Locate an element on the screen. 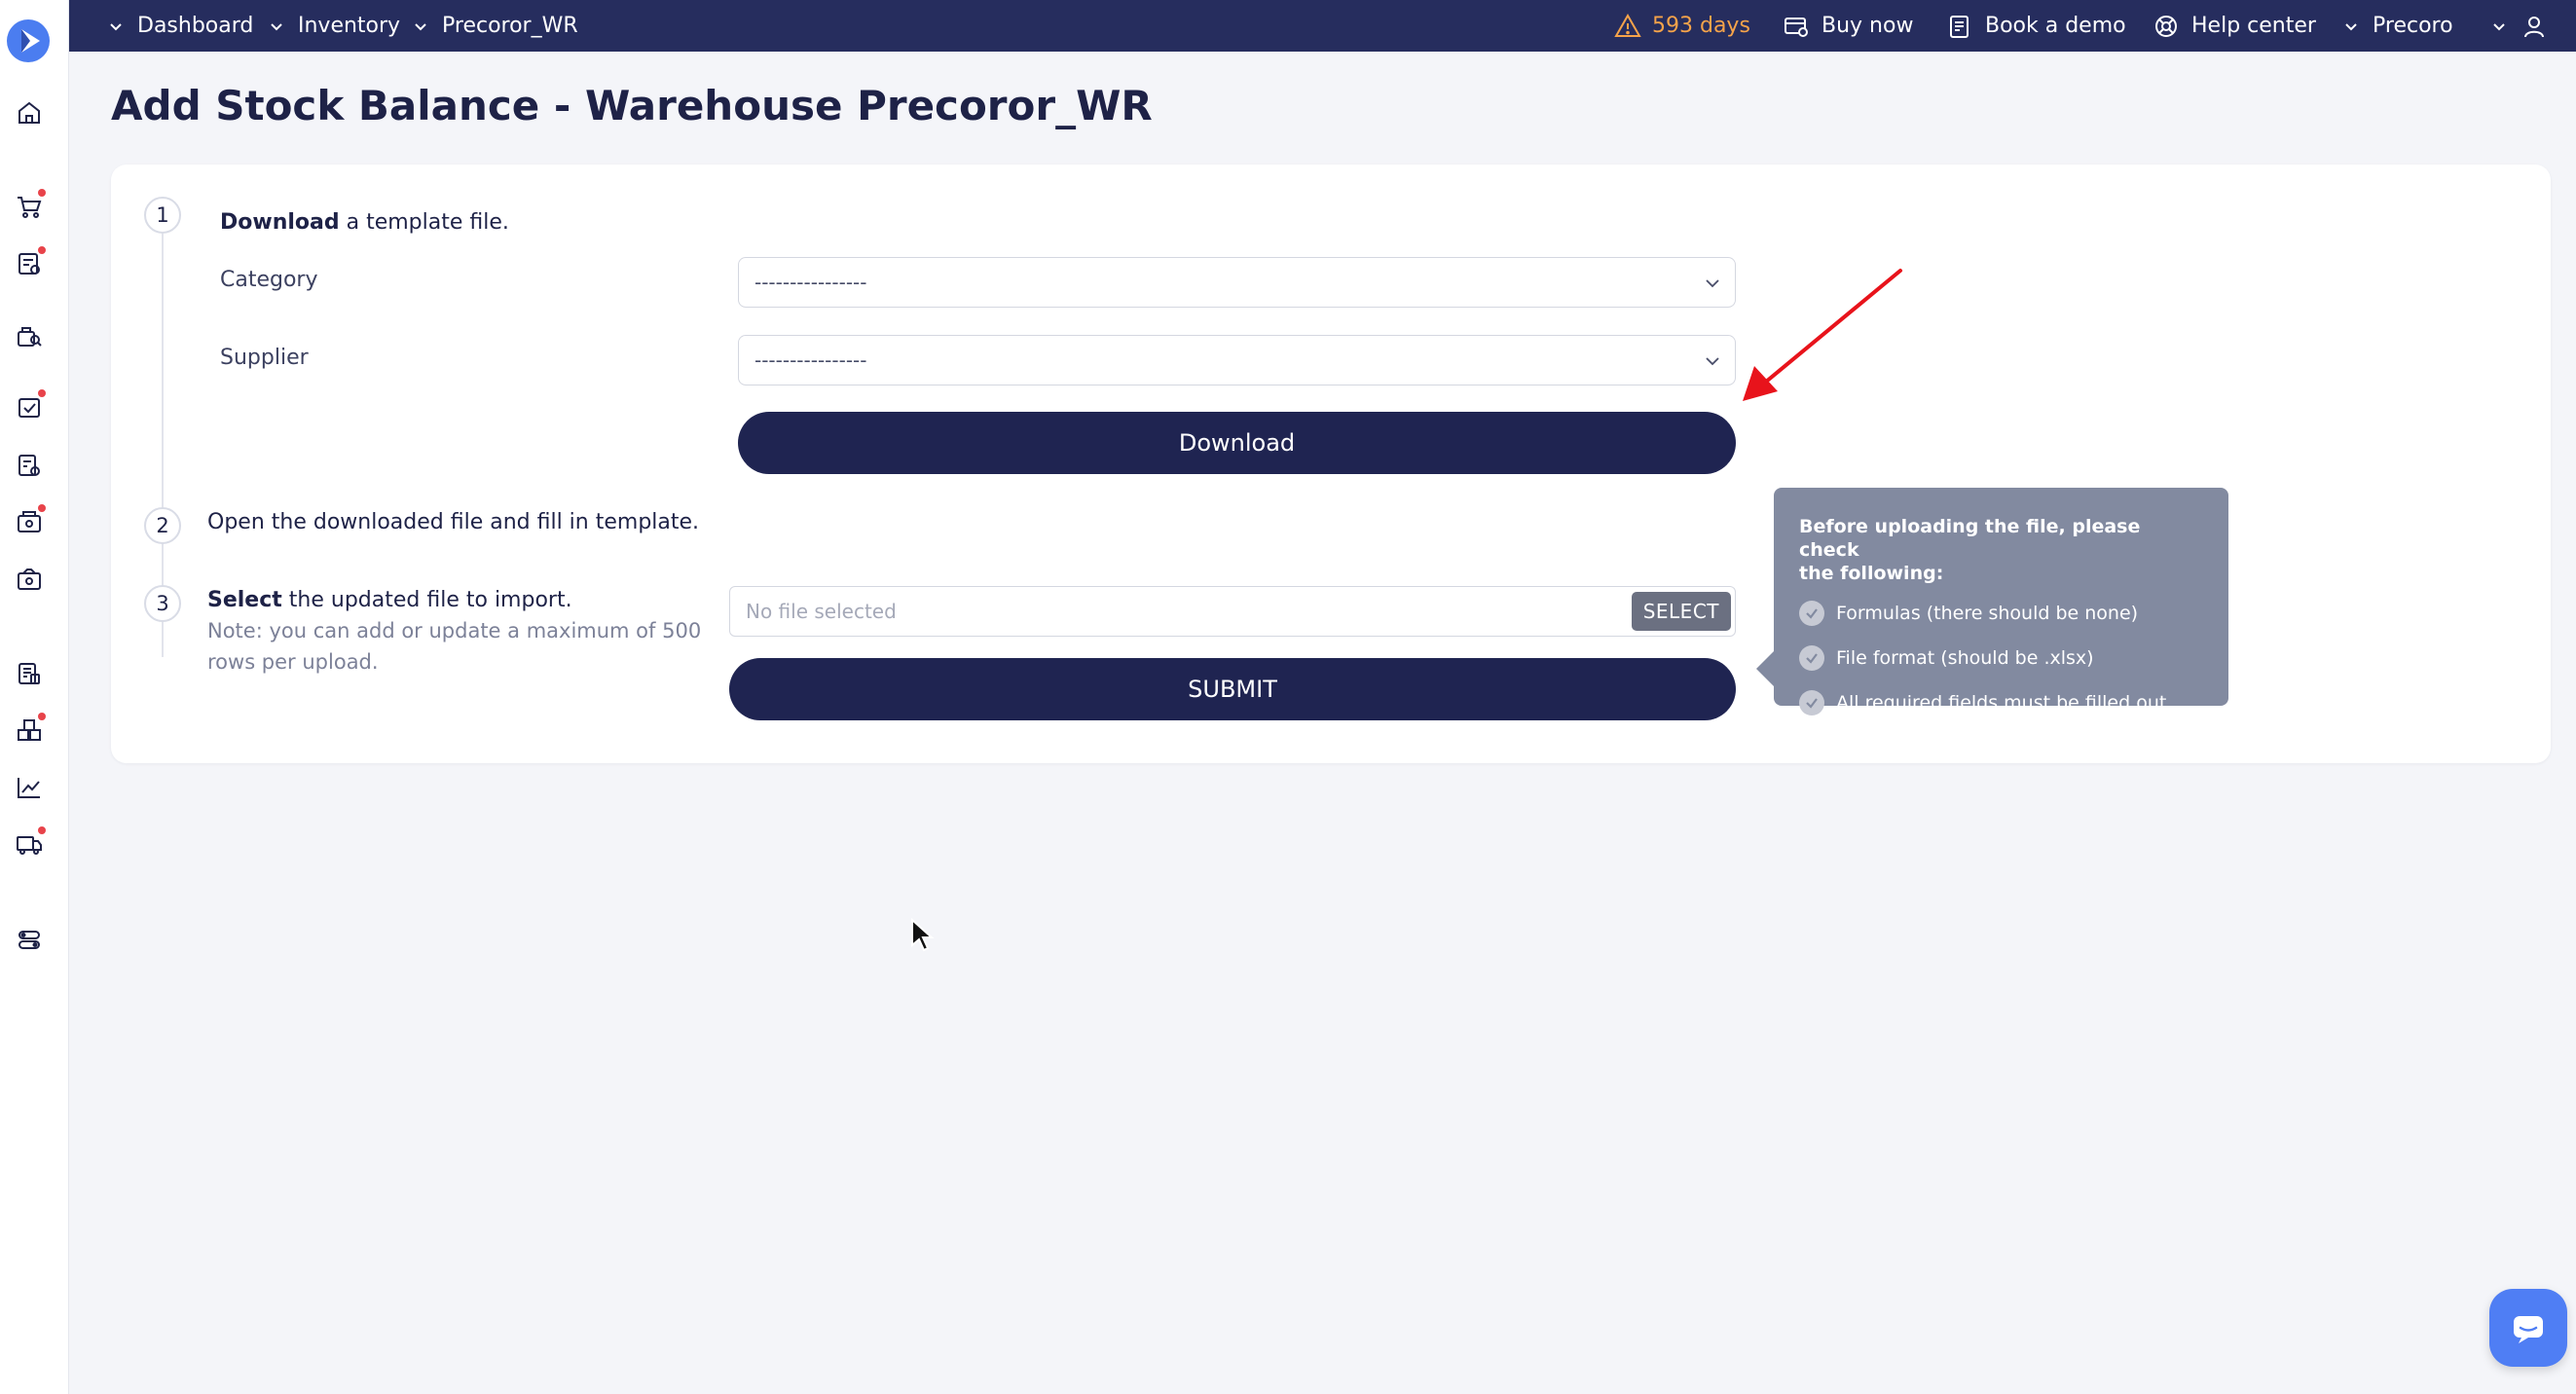 The image size is (2576, 1394). step-number-2: 2 is located at coordinates (162, 525).